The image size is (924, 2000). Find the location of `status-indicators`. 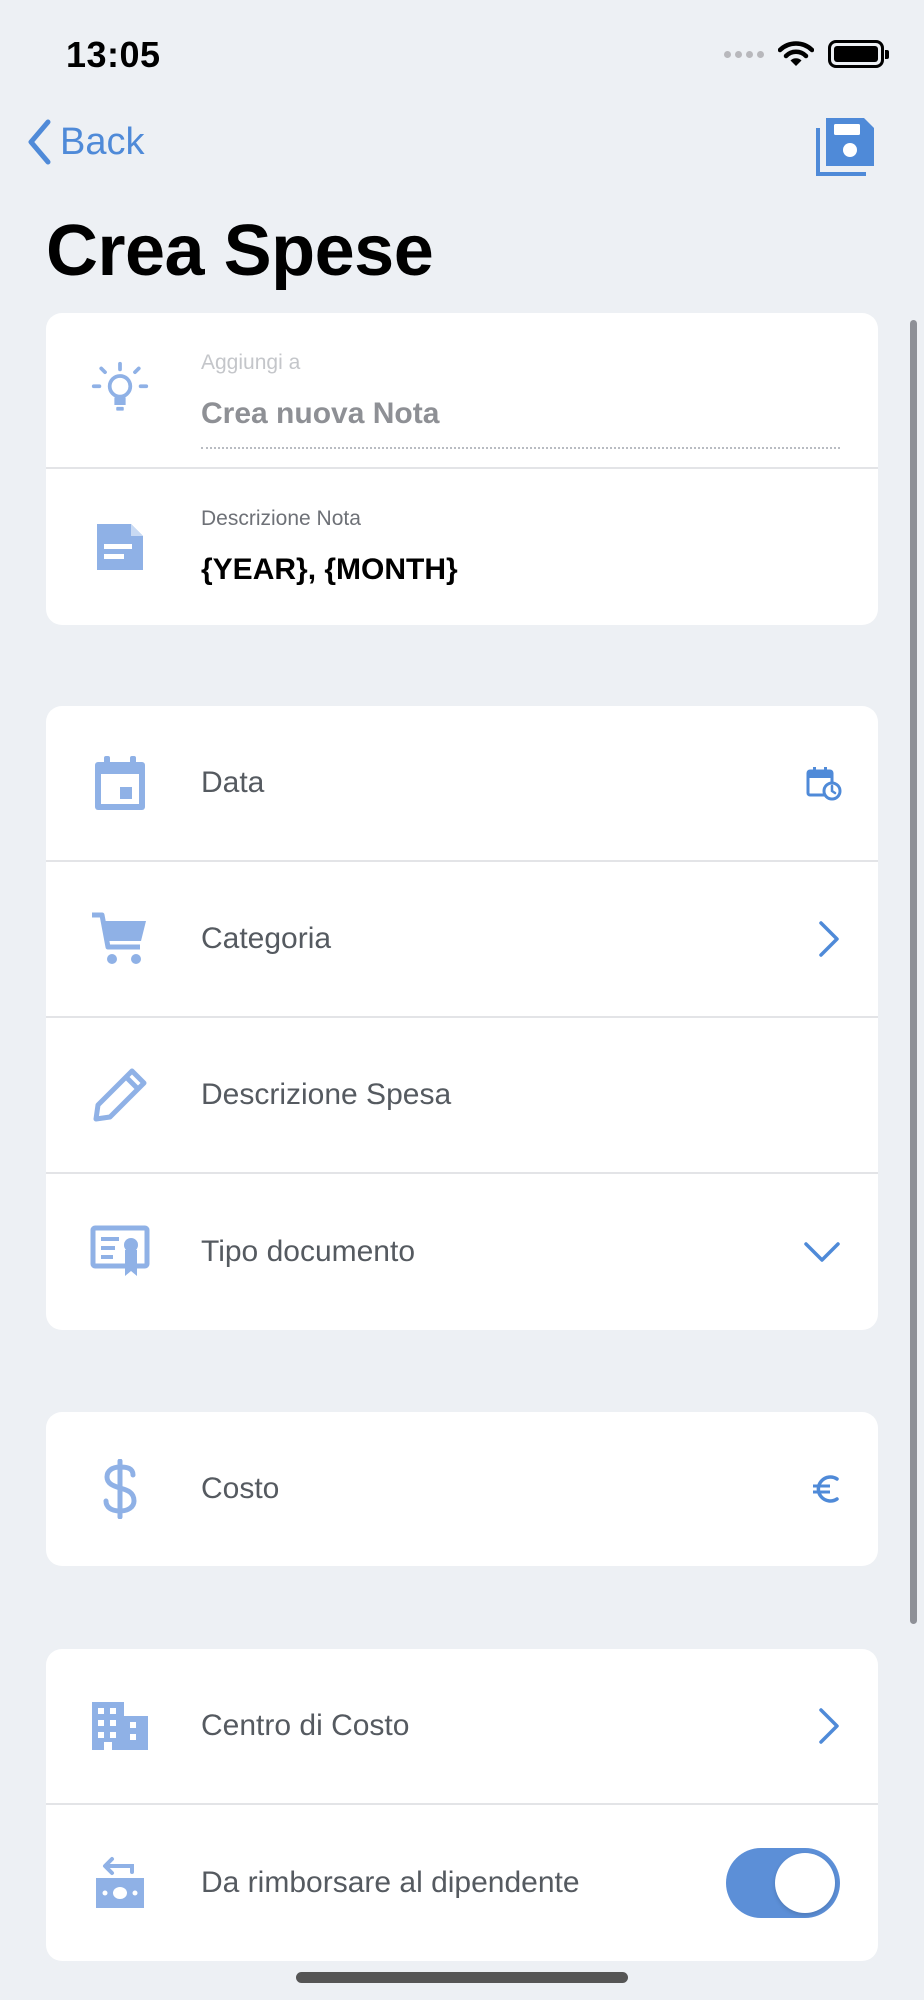

status-indicators is located at coordinates (806, 54).